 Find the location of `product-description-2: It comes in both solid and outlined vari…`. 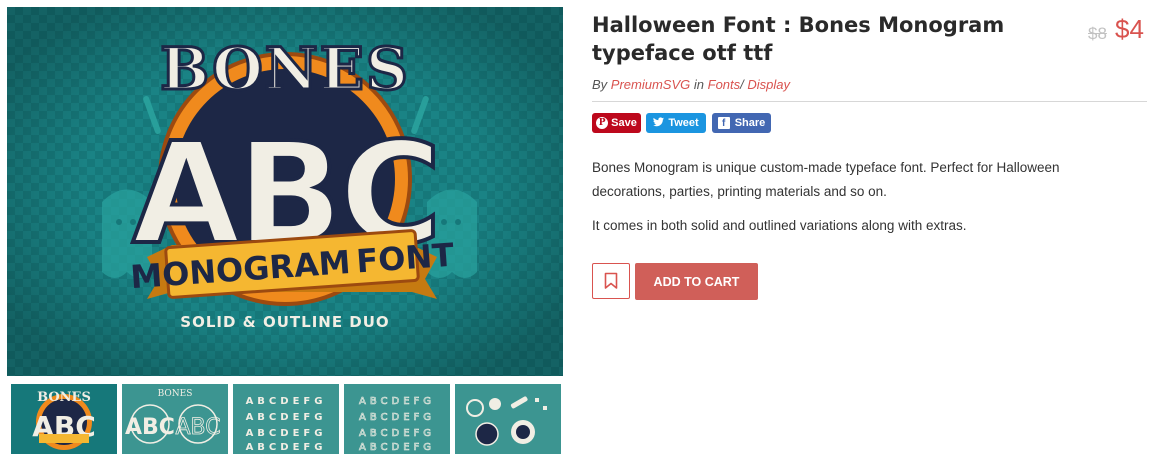

product-description-2: It comes in both solid and outlined vari… is located at coordinates (779, 225).